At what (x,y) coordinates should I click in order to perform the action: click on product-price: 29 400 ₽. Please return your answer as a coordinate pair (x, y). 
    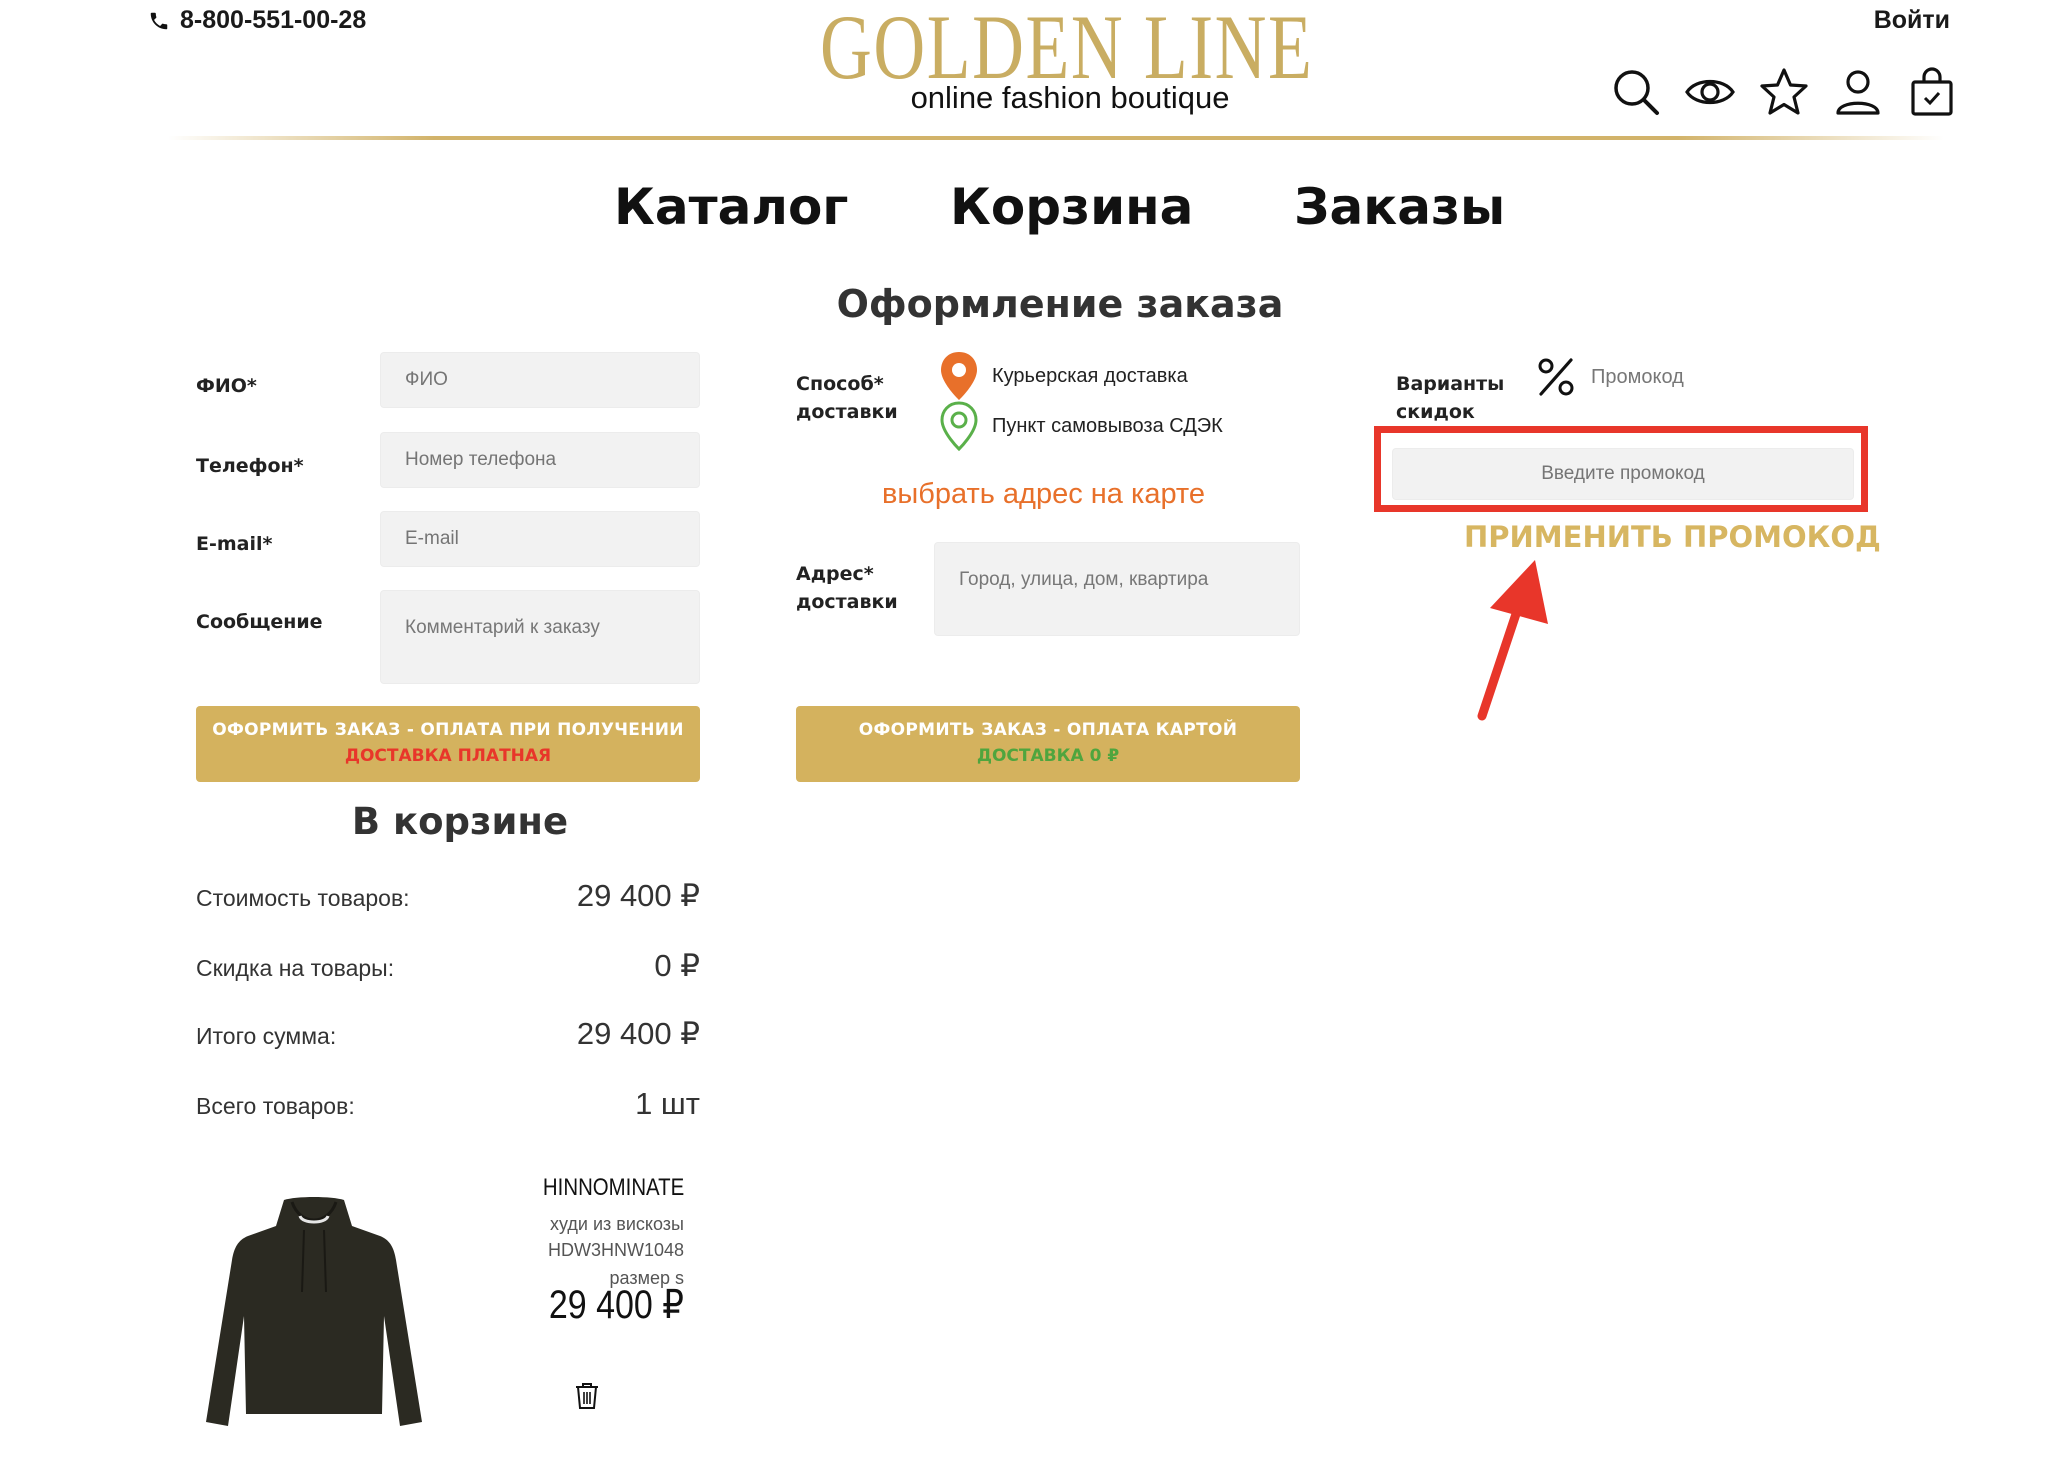
    Looking at the image, I should click on (616, 1305).